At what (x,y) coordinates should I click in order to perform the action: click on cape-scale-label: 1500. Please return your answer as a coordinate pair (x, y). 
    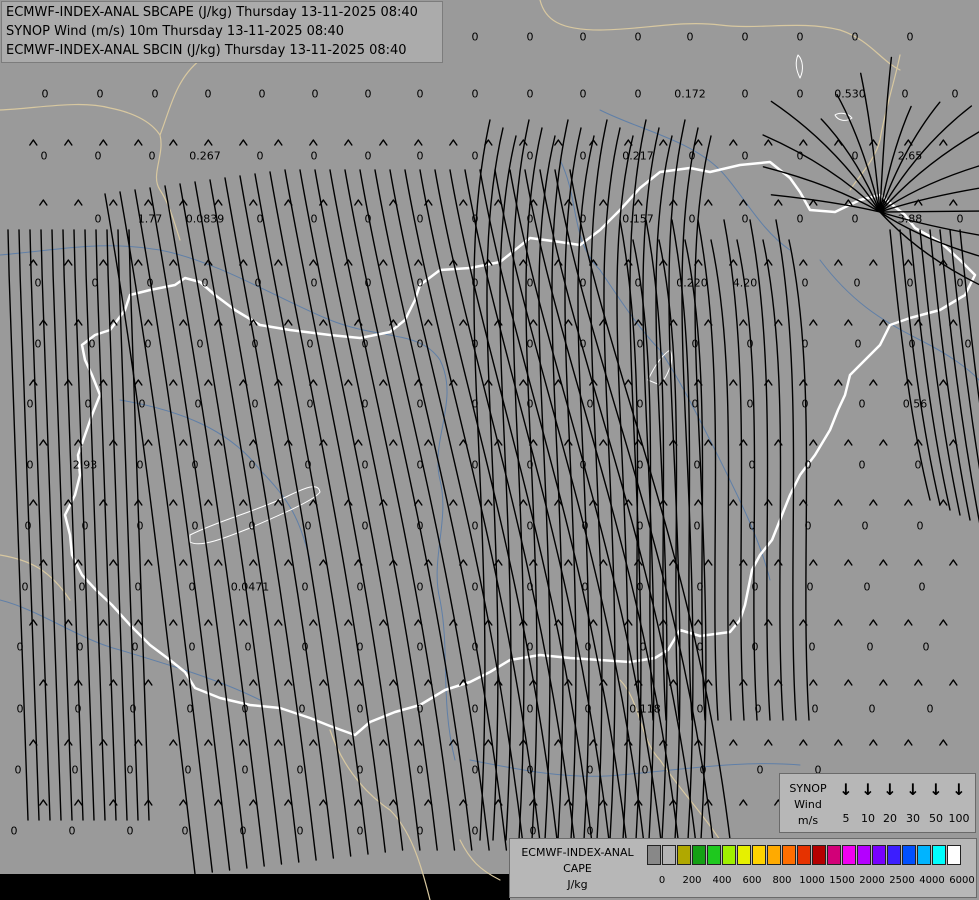
    Looking at the image, I should click on (842, 880).